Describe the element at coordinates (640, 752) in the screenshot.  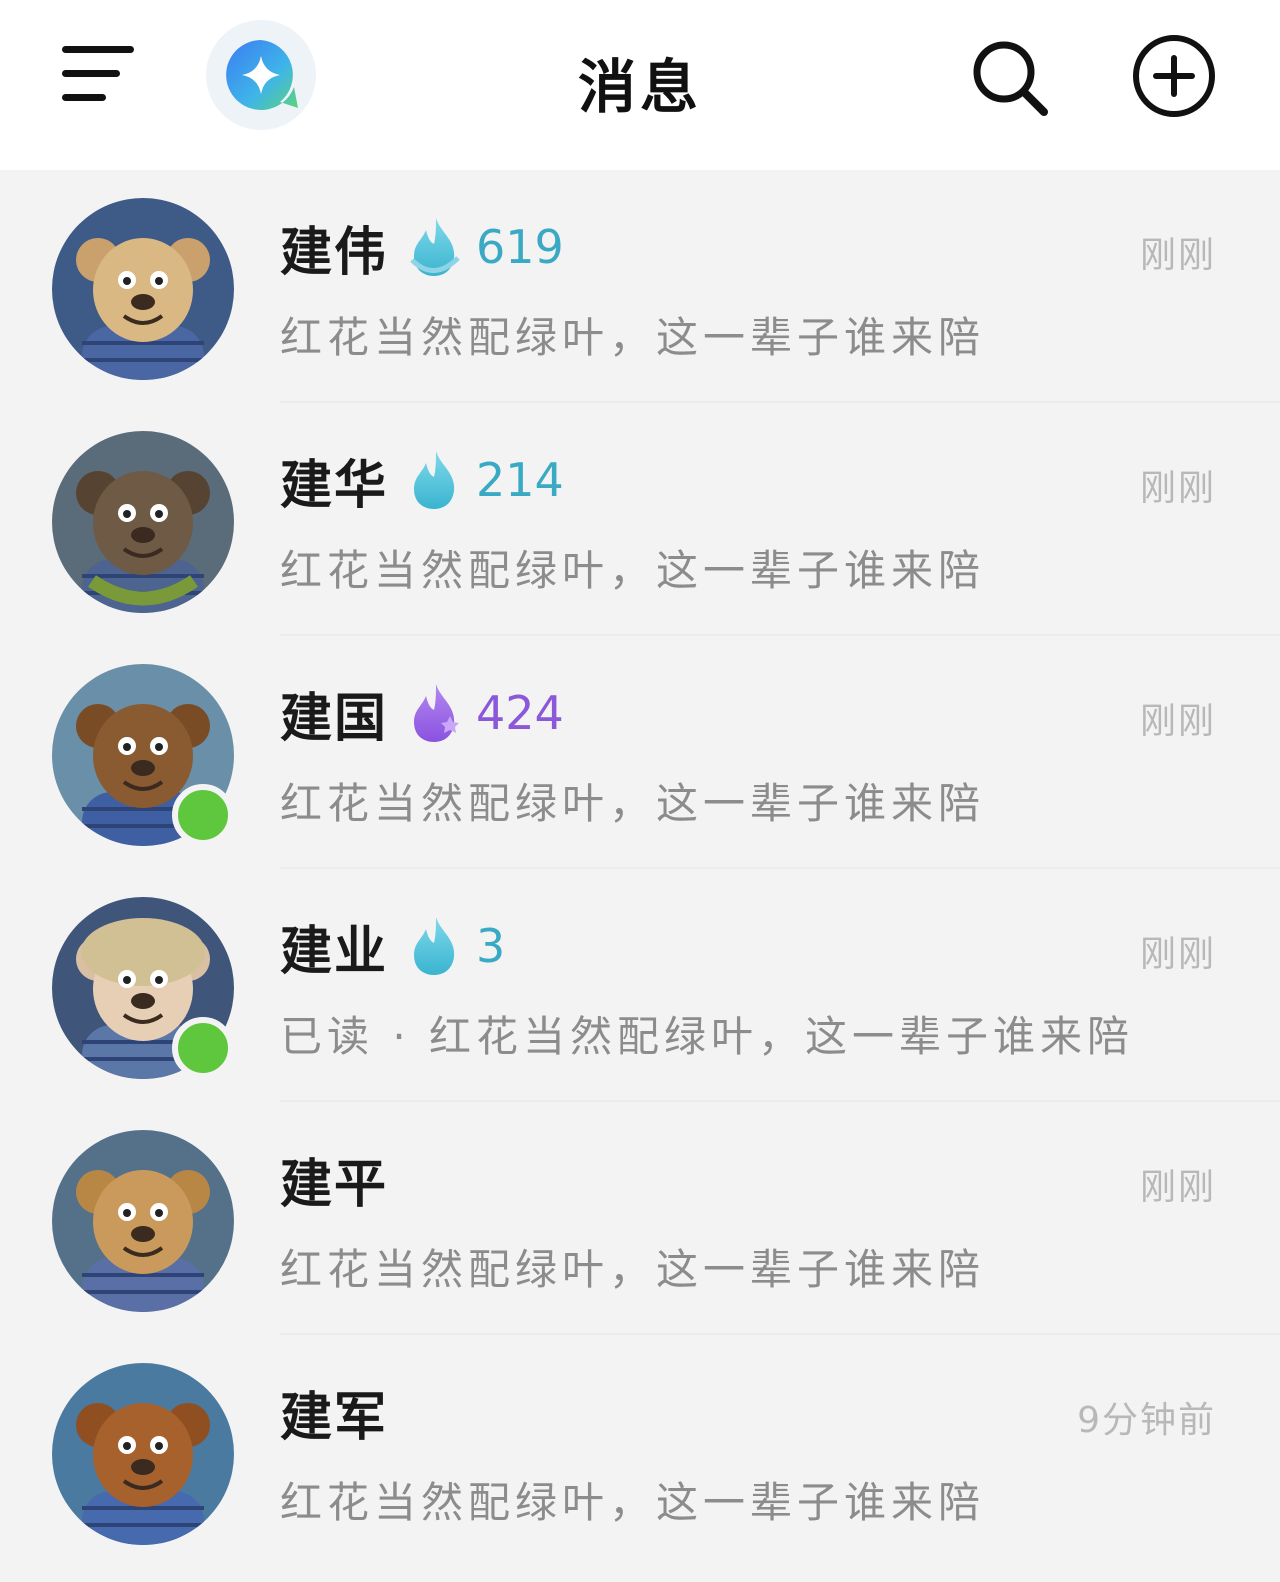
I see `conversation-item: 建国 424 刚刚红花当然配绿叶，这一辈子谁来陪` at that location.